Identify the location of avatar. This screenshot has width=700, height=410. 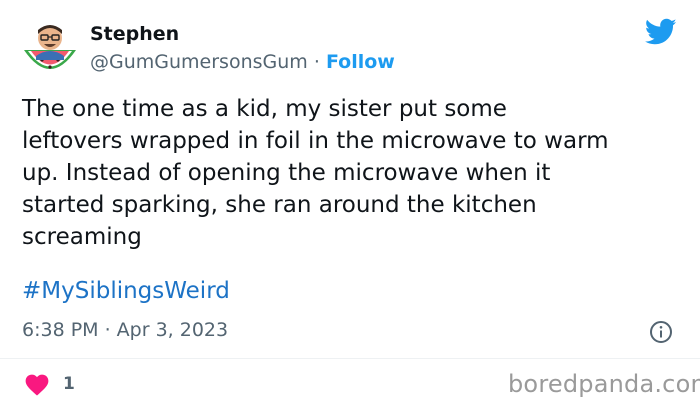
(50, 50).